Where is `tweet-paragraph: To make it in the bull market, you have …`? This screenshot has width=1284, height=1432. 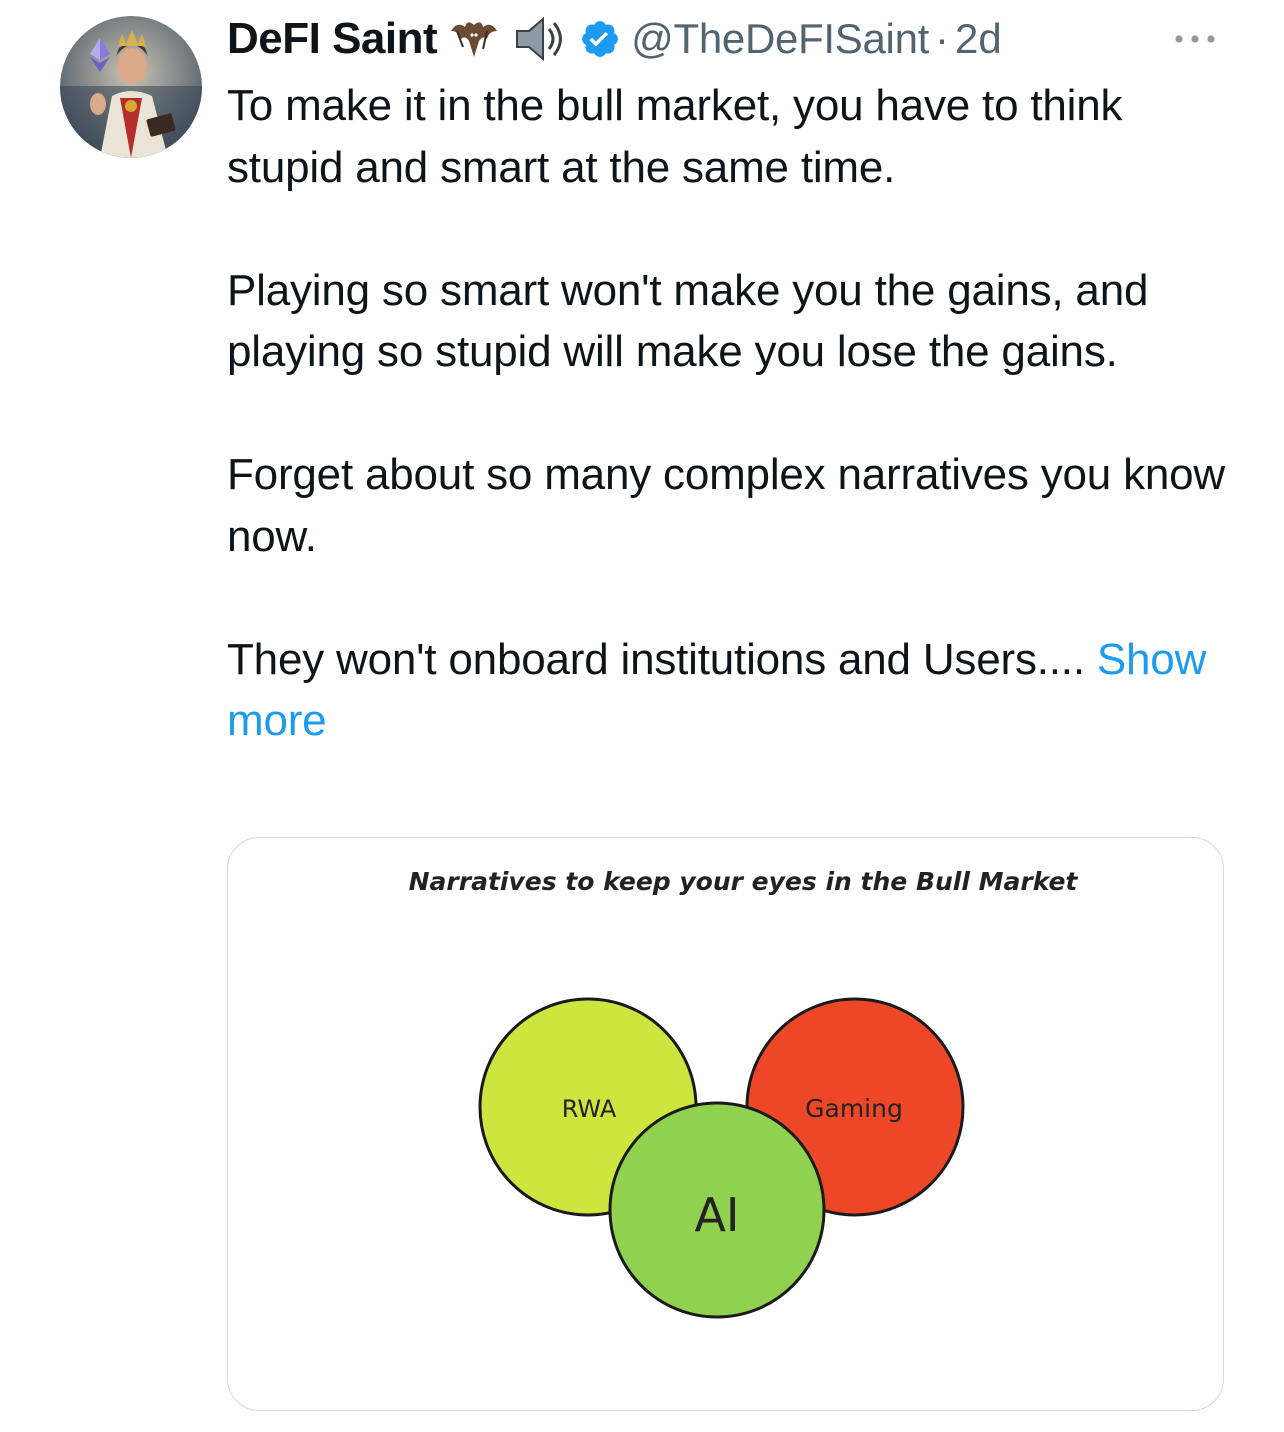 tweet-paragraph: To make it in the bull market, you have … is located at coordinates (675, 136).